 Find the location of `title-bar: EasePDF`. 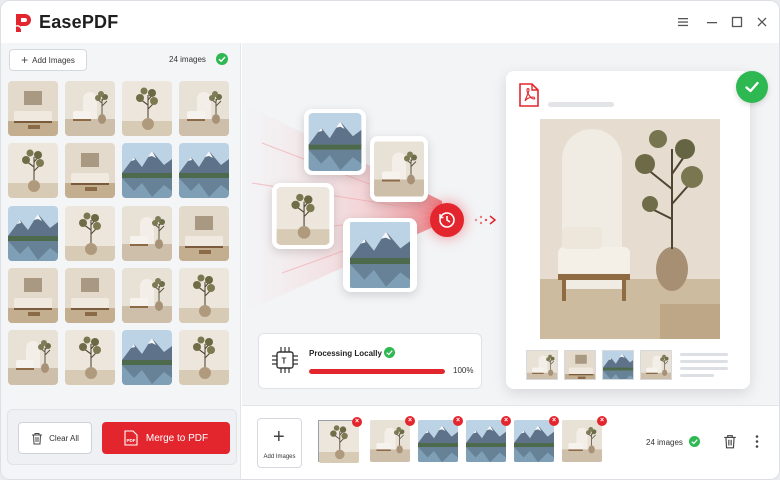

title-bar: EasePDF is located at coordinates (390, 22).